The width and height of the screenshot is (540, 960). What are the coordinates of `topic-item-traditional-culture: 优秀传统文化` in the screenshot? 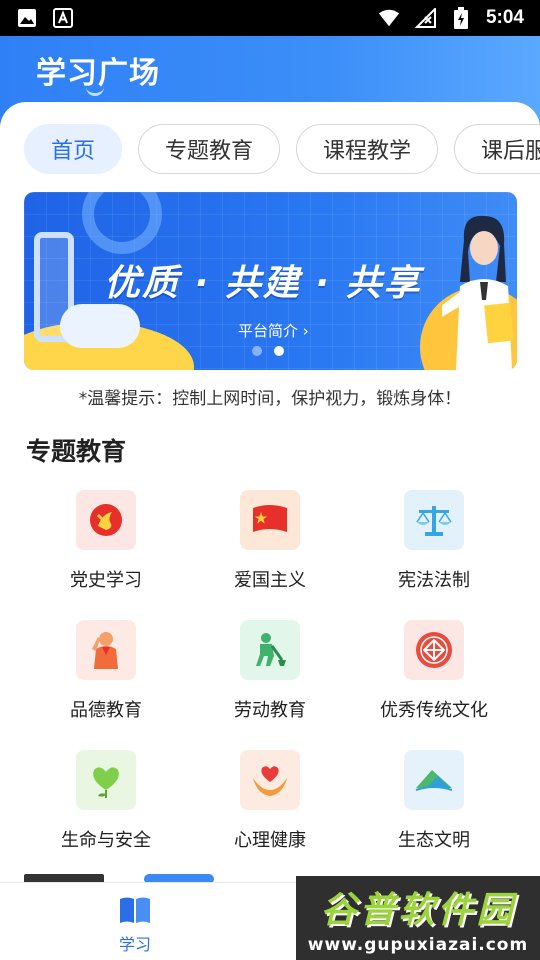 It's located at (434, 671).